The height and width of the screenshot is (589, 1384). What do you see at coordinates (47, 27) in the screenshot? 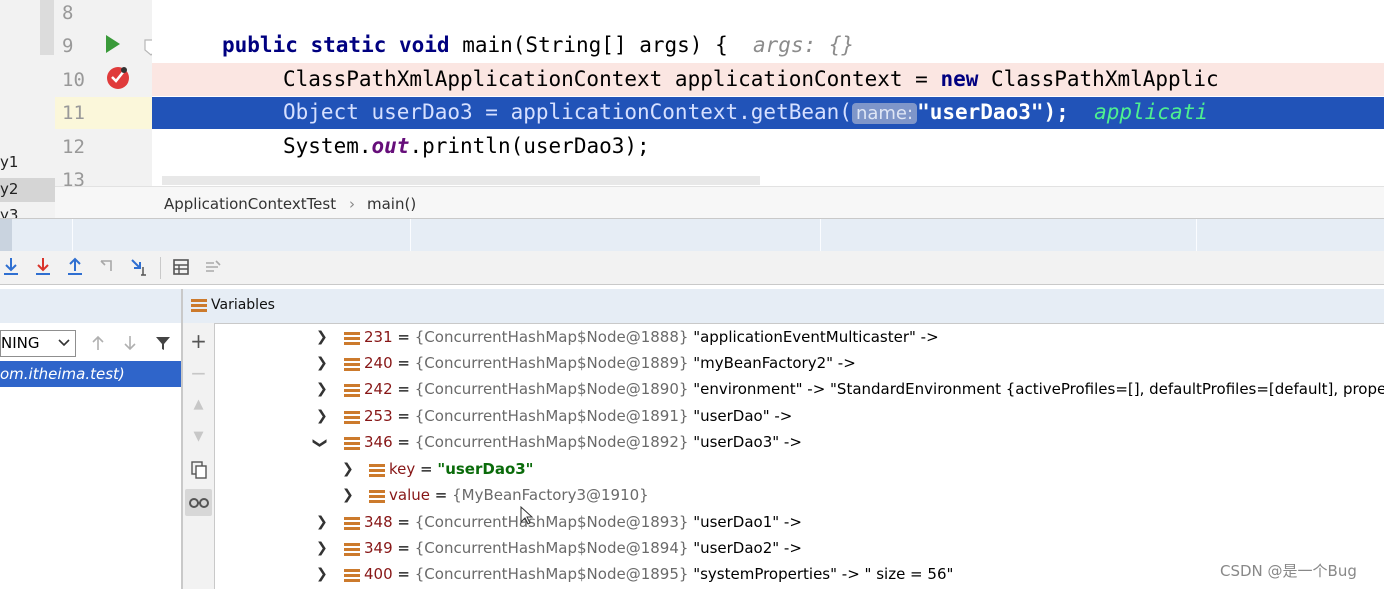
I see `scroll-marker` at bounding box center [47, 27].